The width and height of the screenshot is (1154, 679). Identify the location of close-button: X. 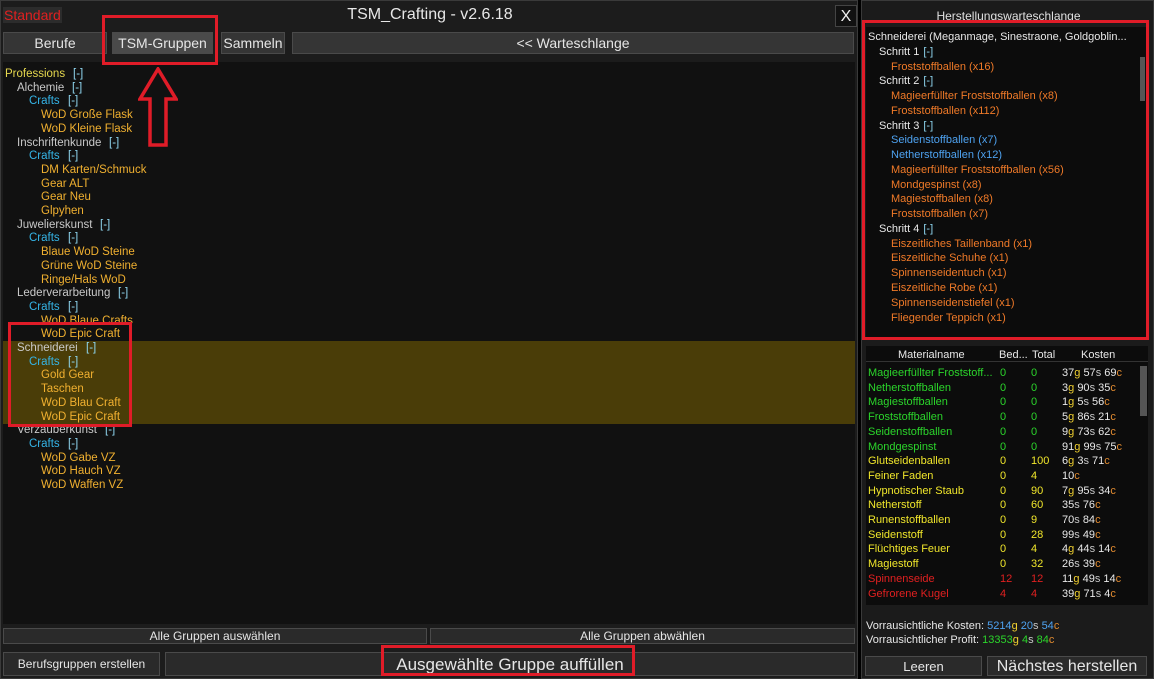
(846, 16).